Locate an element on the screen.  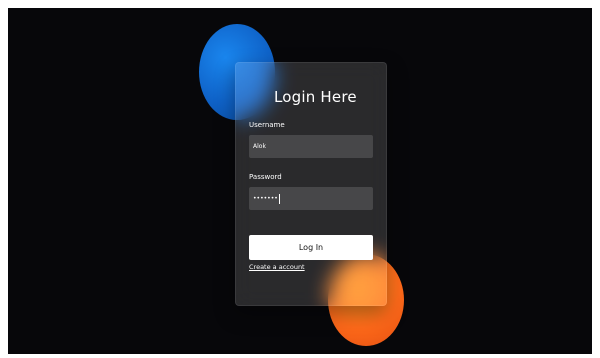
password-value: ••••••• is located at coordinates (265, 198).